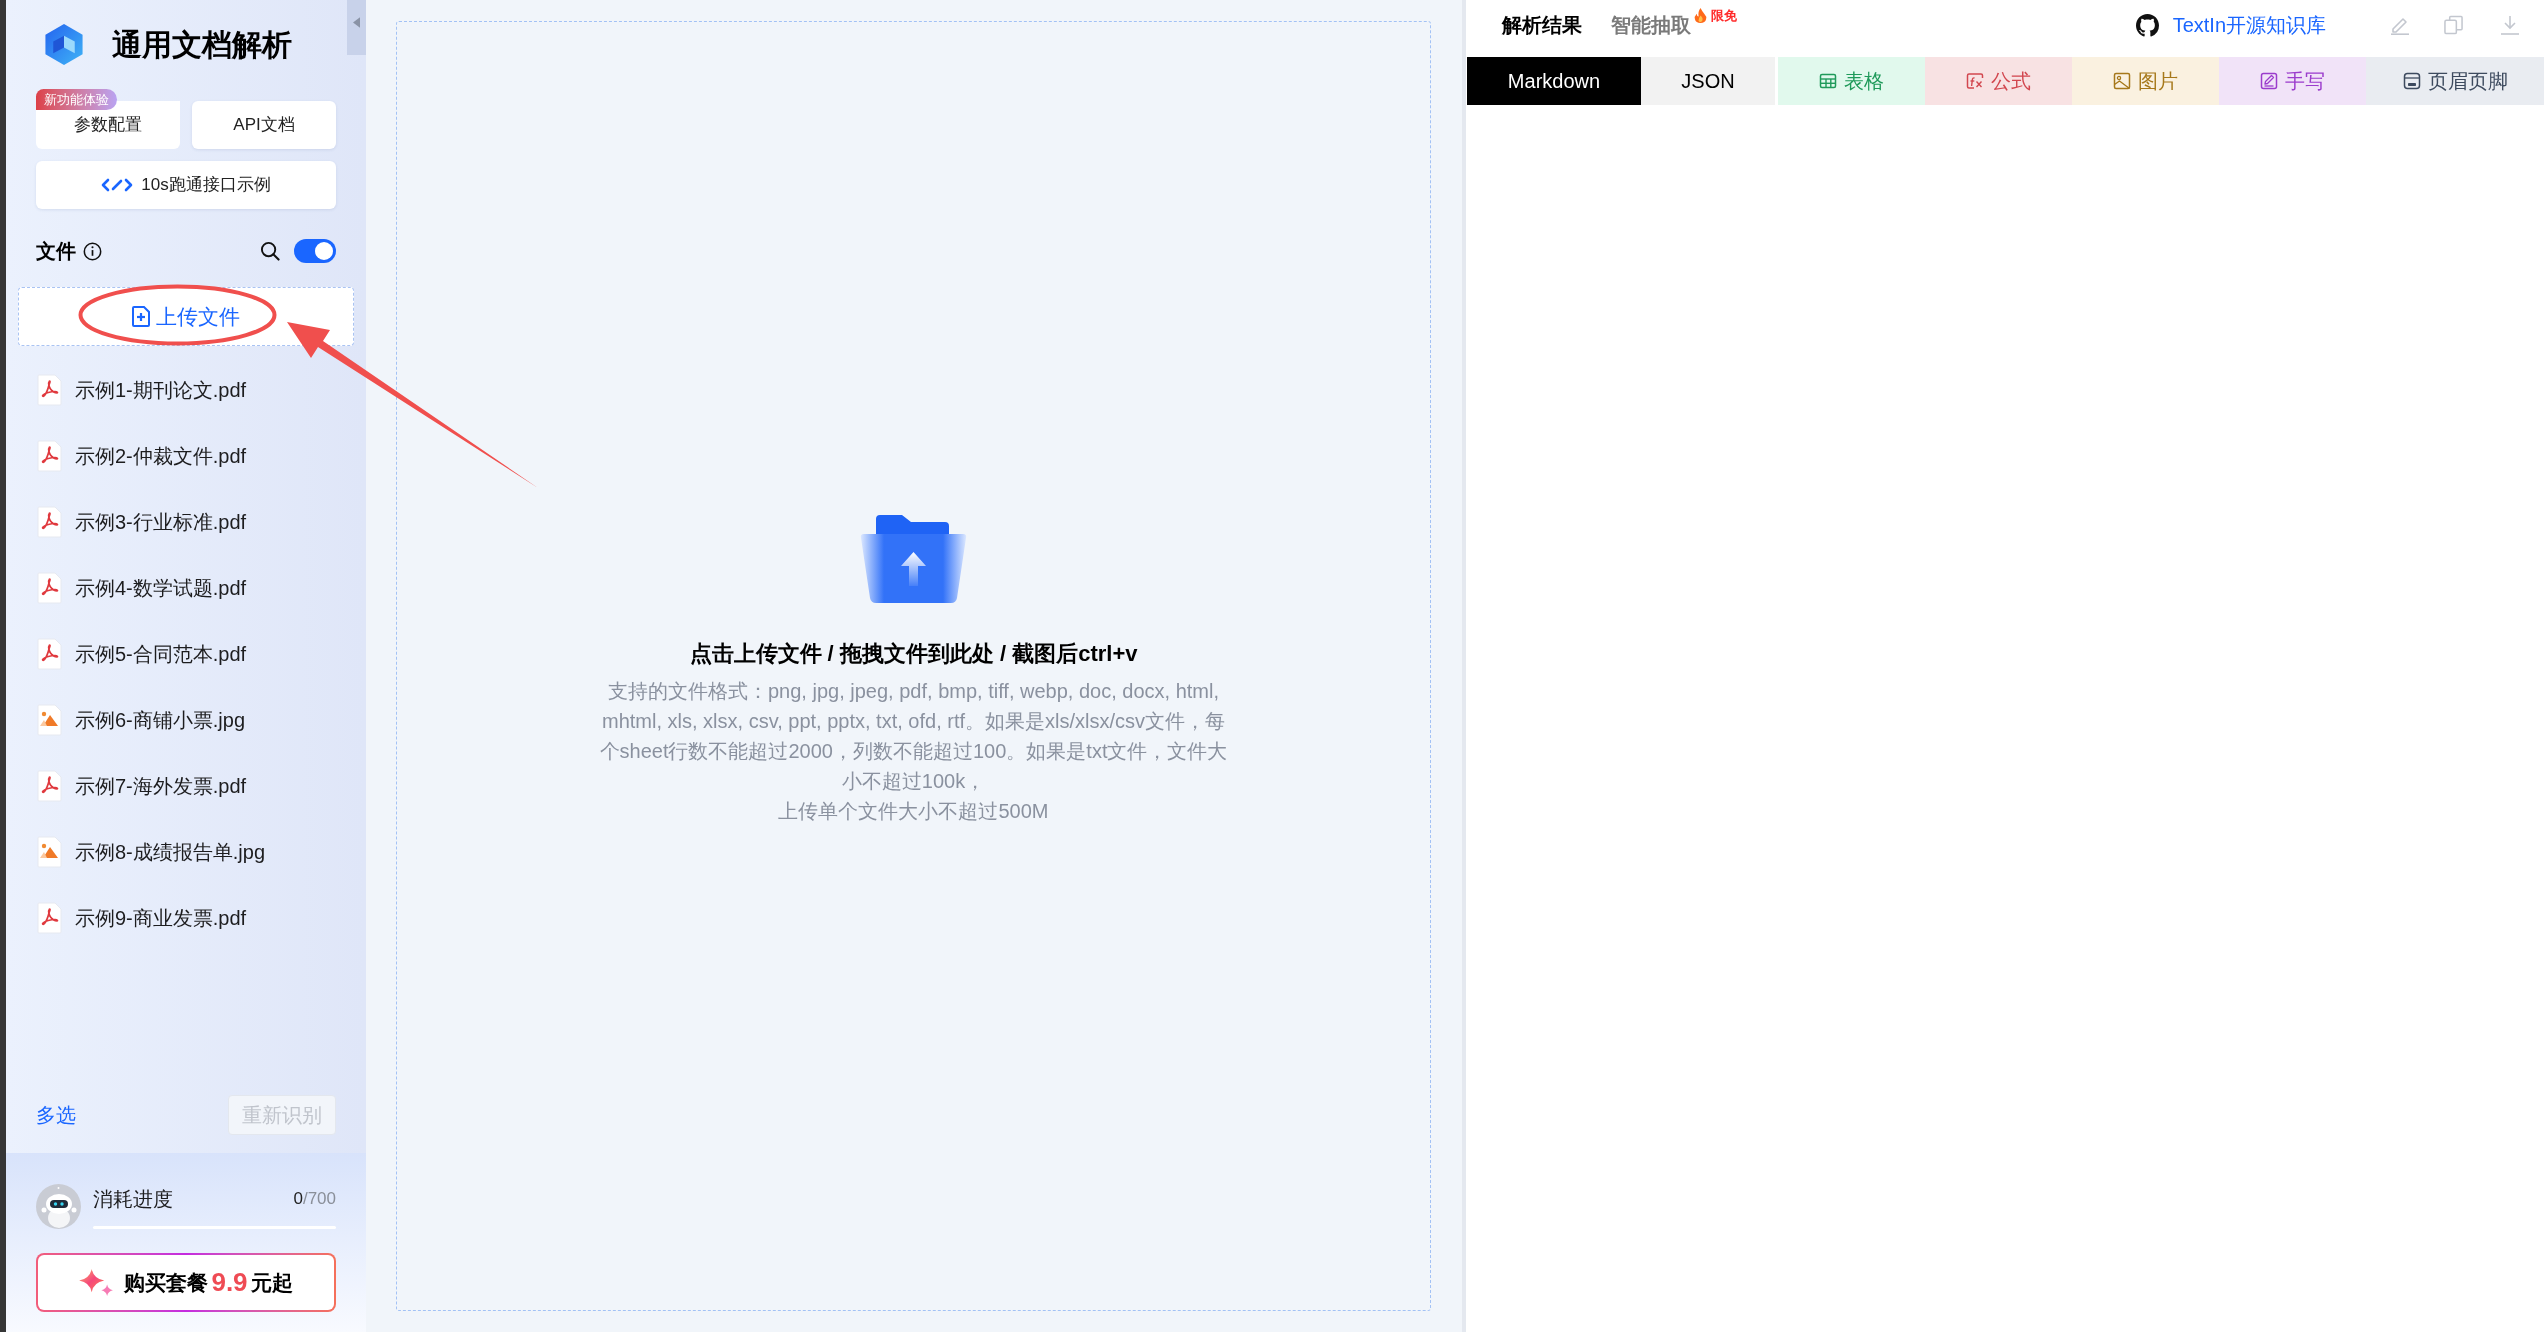 The image size is (2544, 1332). Describe the element at coordinates (270, 251) in the screenshot. I see `search-icon` at that location.